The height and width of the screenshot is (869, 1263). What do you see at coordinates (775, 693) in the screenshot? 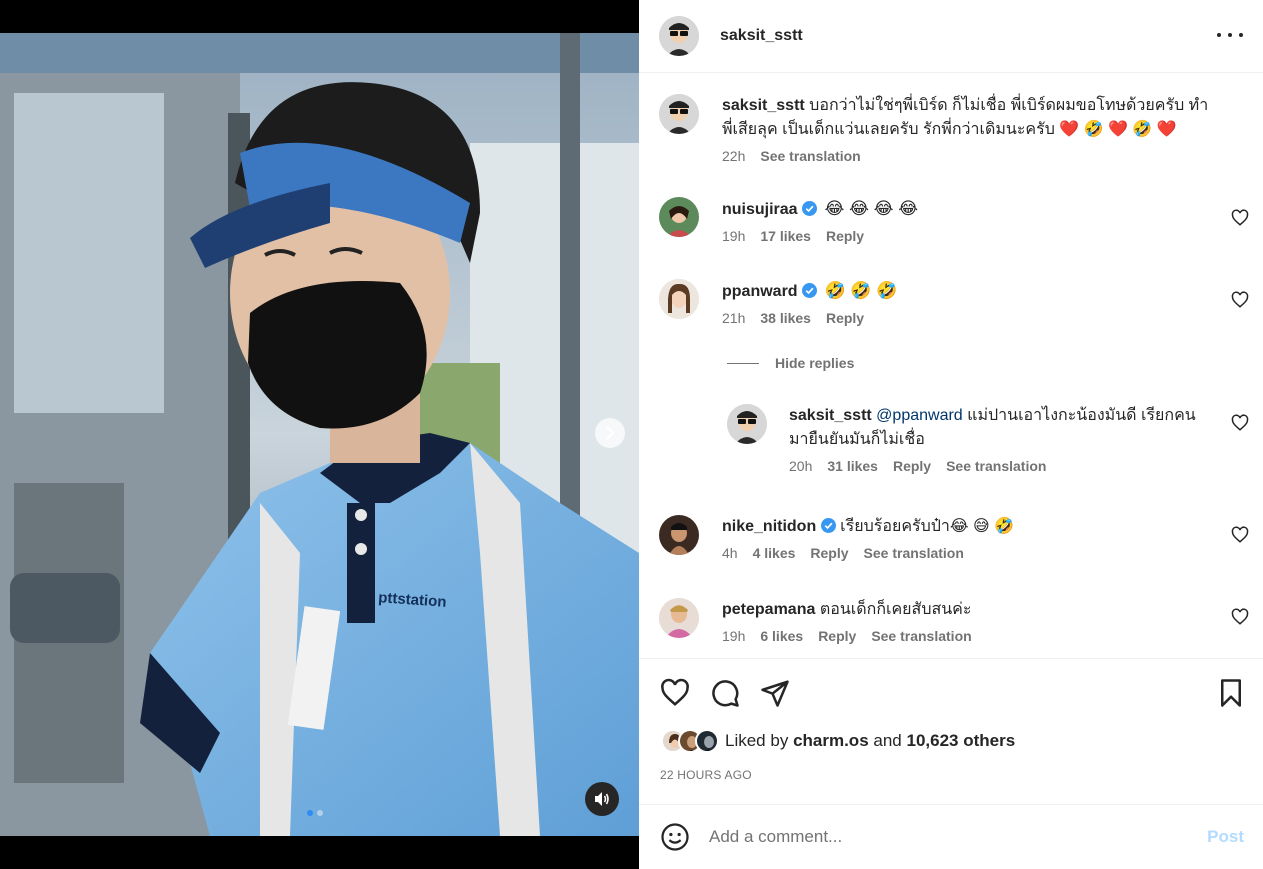
I see `share-paper-plane-icon` at bounding box center [775, 693].